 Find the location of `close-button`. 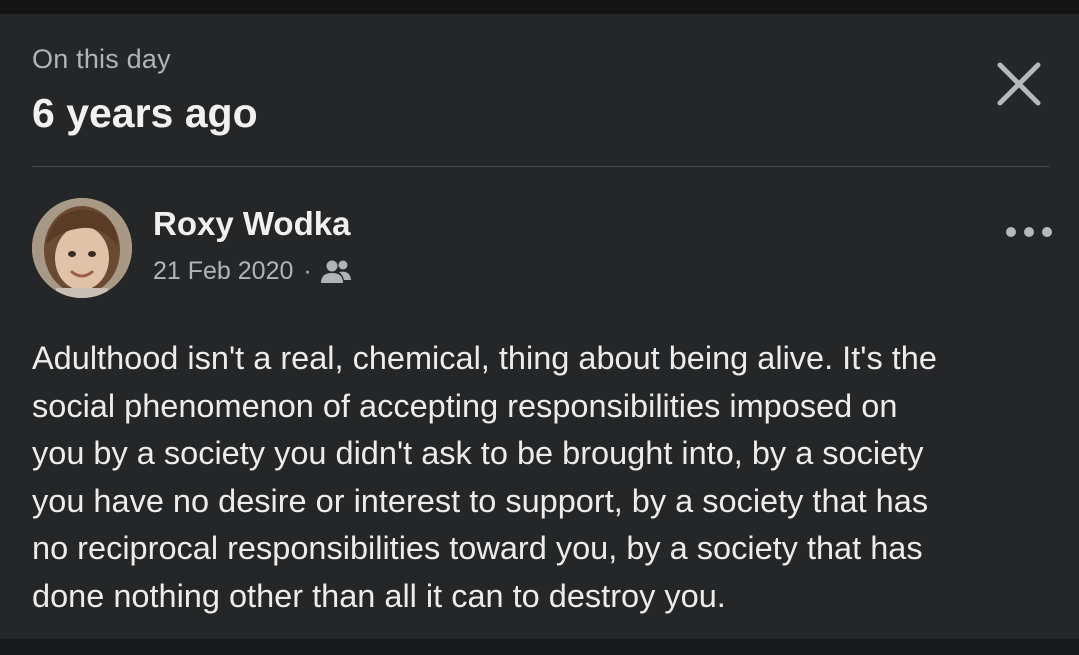

close-button is located at coordinates (1019, 84).